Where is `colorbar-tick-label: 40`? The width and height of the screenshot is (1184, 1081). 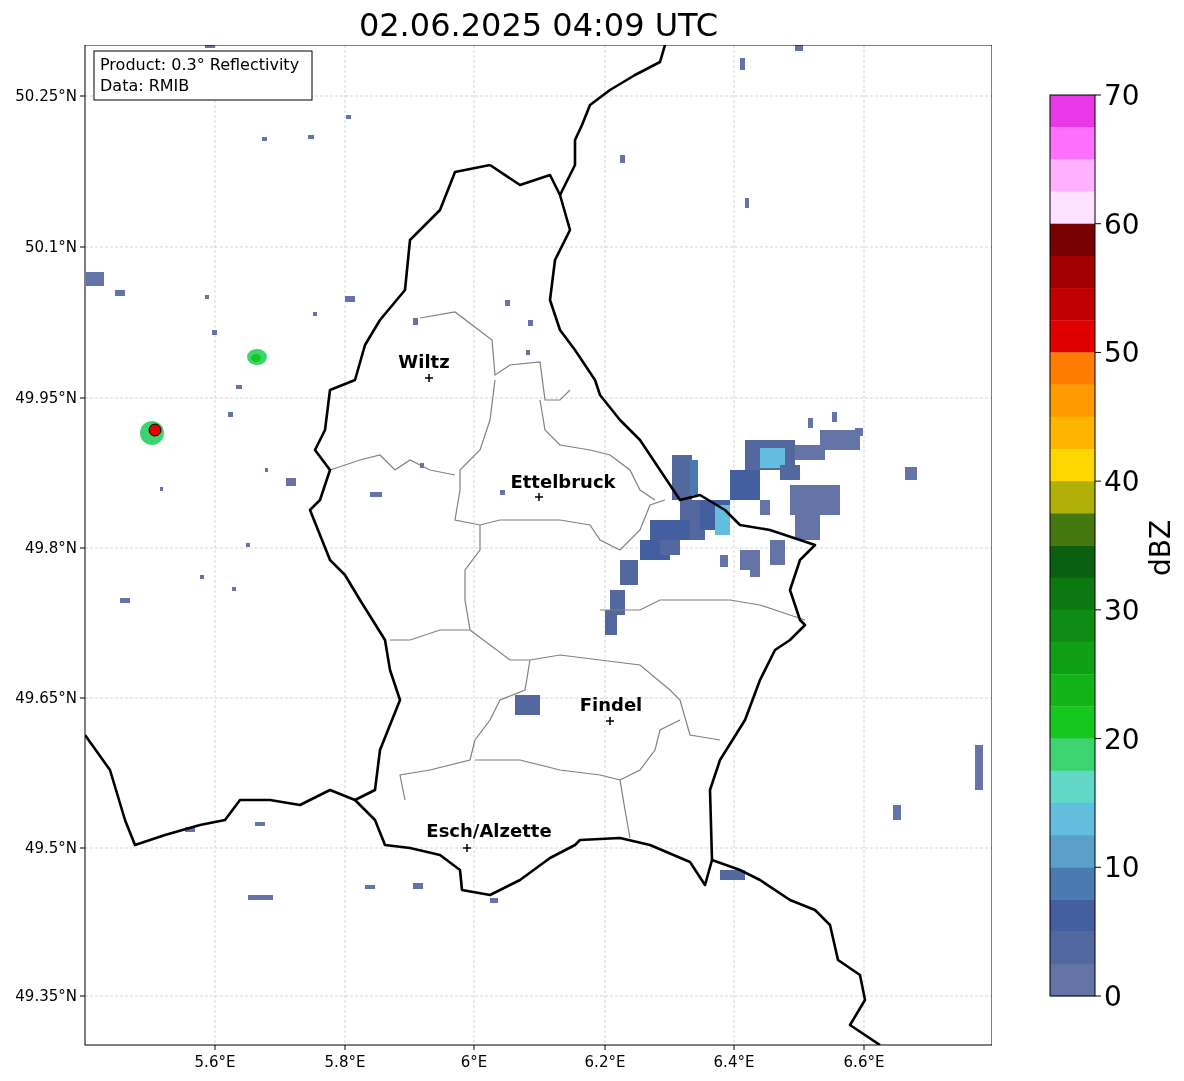 colorbar-tick-label: 40 is located at coordinates (1122, 482).